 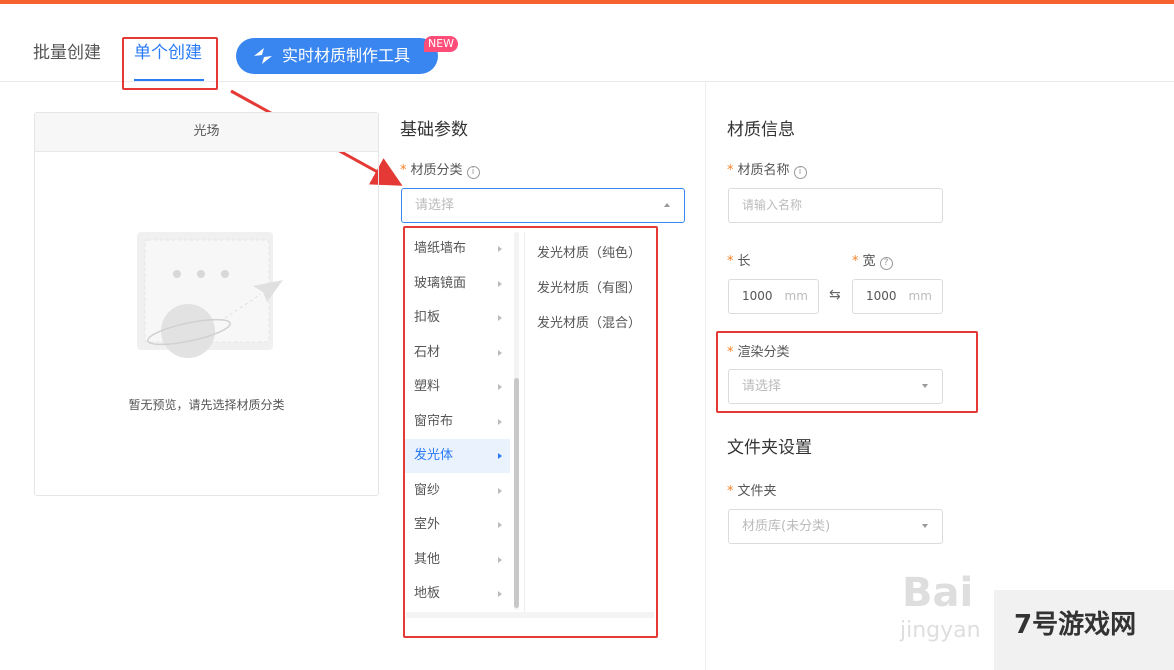 What do you see at coordinates (881, 296) in the screenshot?
I see `width-value: 1000` at bounding box center [881, 296].